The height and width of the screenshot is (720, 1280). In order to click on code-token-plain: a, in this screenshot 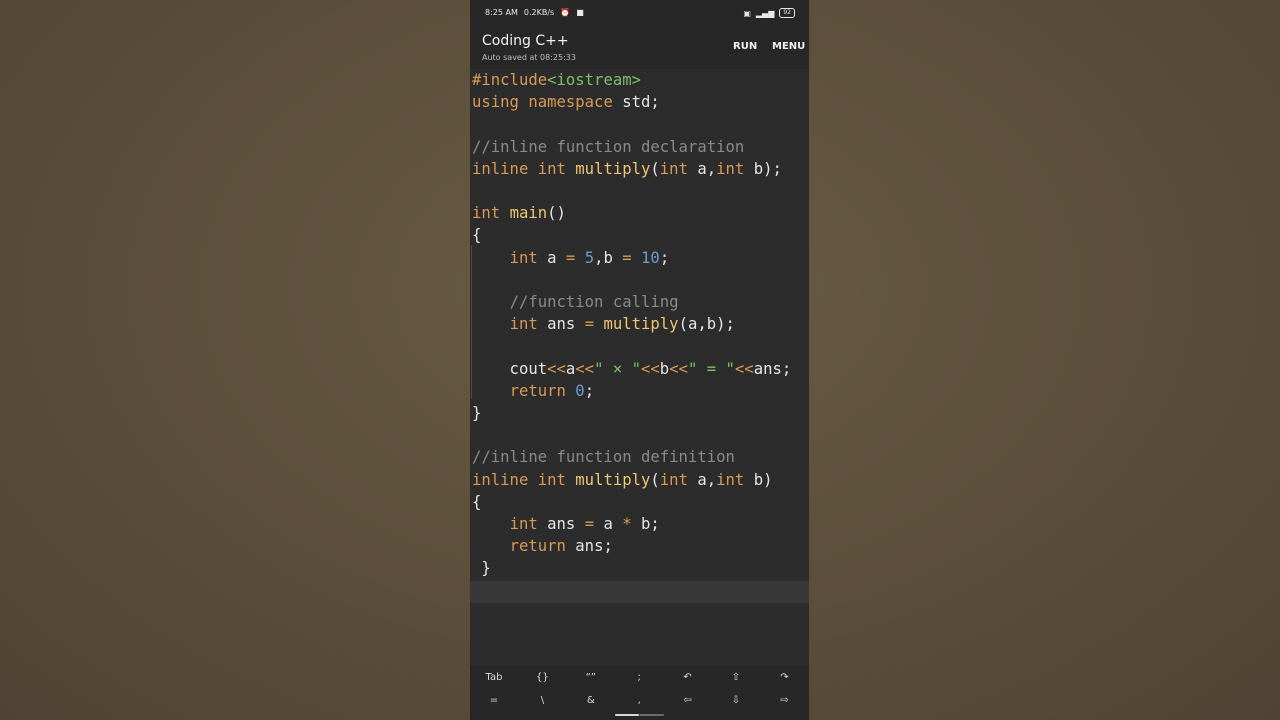, I will do `click(702, 168)`.